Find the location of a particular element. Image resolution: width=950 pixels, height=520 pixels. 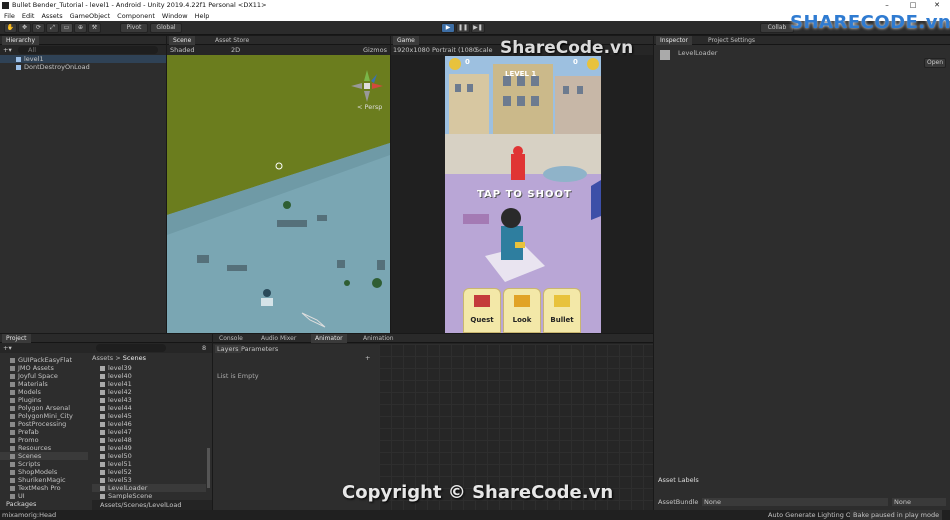

folder-item: Scripts is located at coordinates (44, 464).